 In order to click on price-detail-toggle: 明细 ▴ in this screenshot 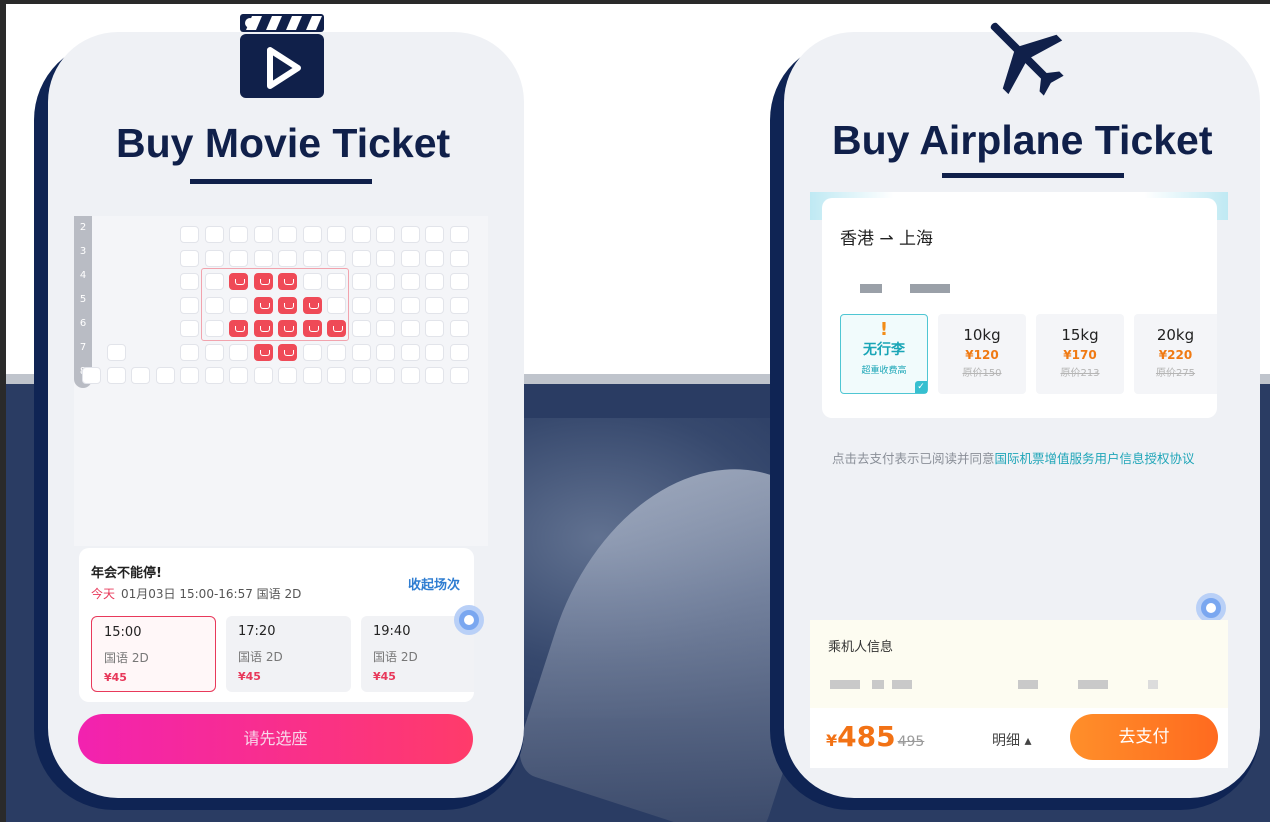, I will do `click(1011, 740)`.